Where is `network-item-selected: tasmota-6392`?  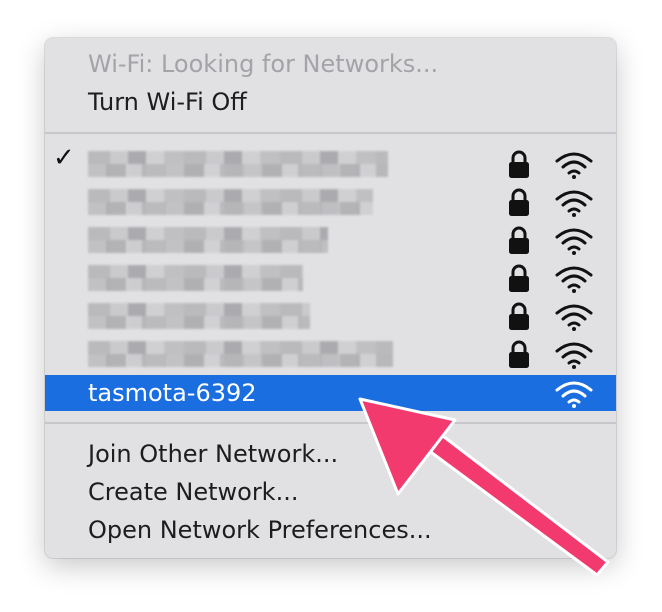 network-item-selected: tasmota-6392 is located at coordinates (330, 393).